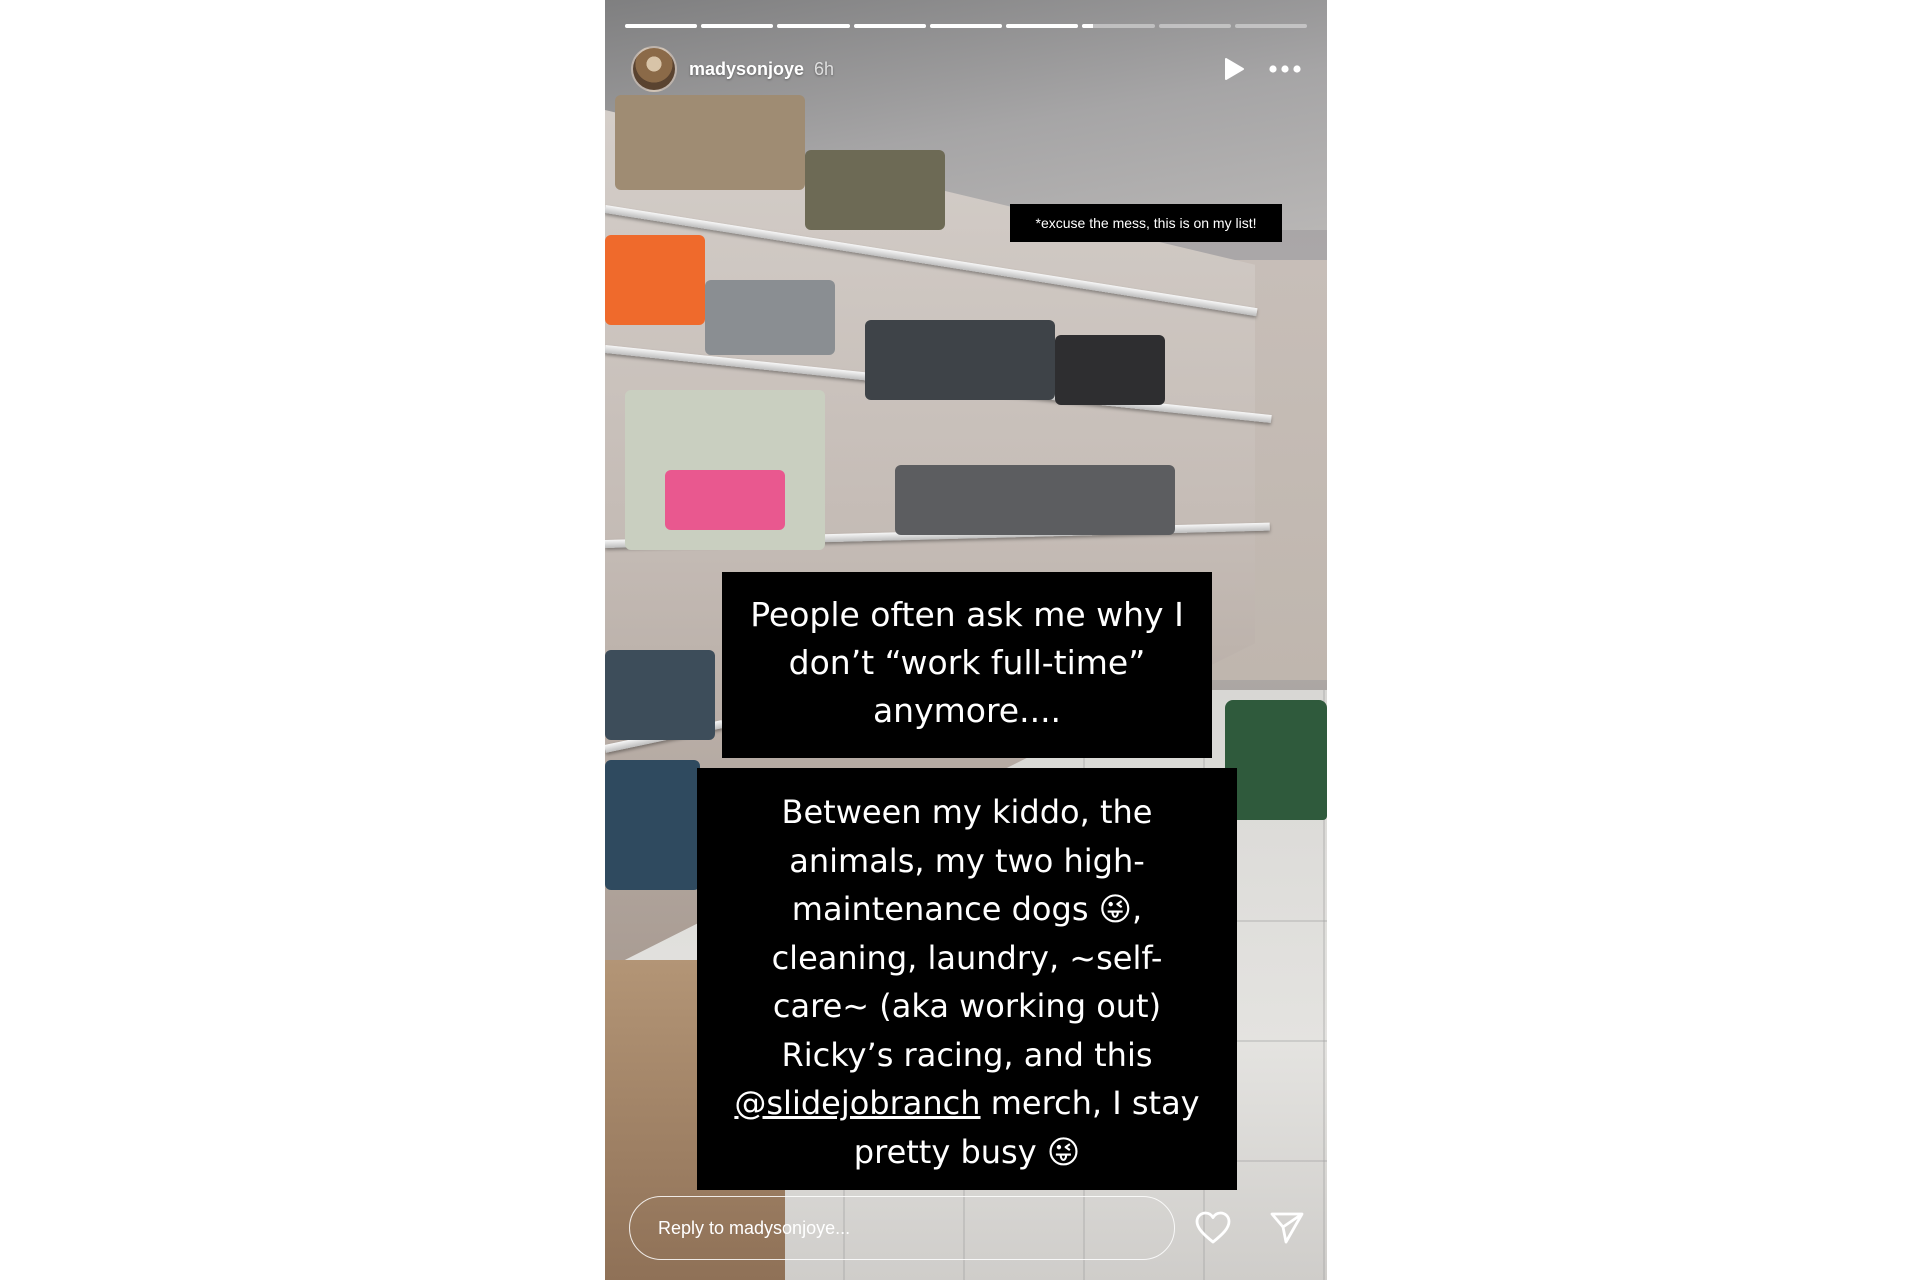  I want to click on caption-line: People often ask me why I, so click(967, 614).